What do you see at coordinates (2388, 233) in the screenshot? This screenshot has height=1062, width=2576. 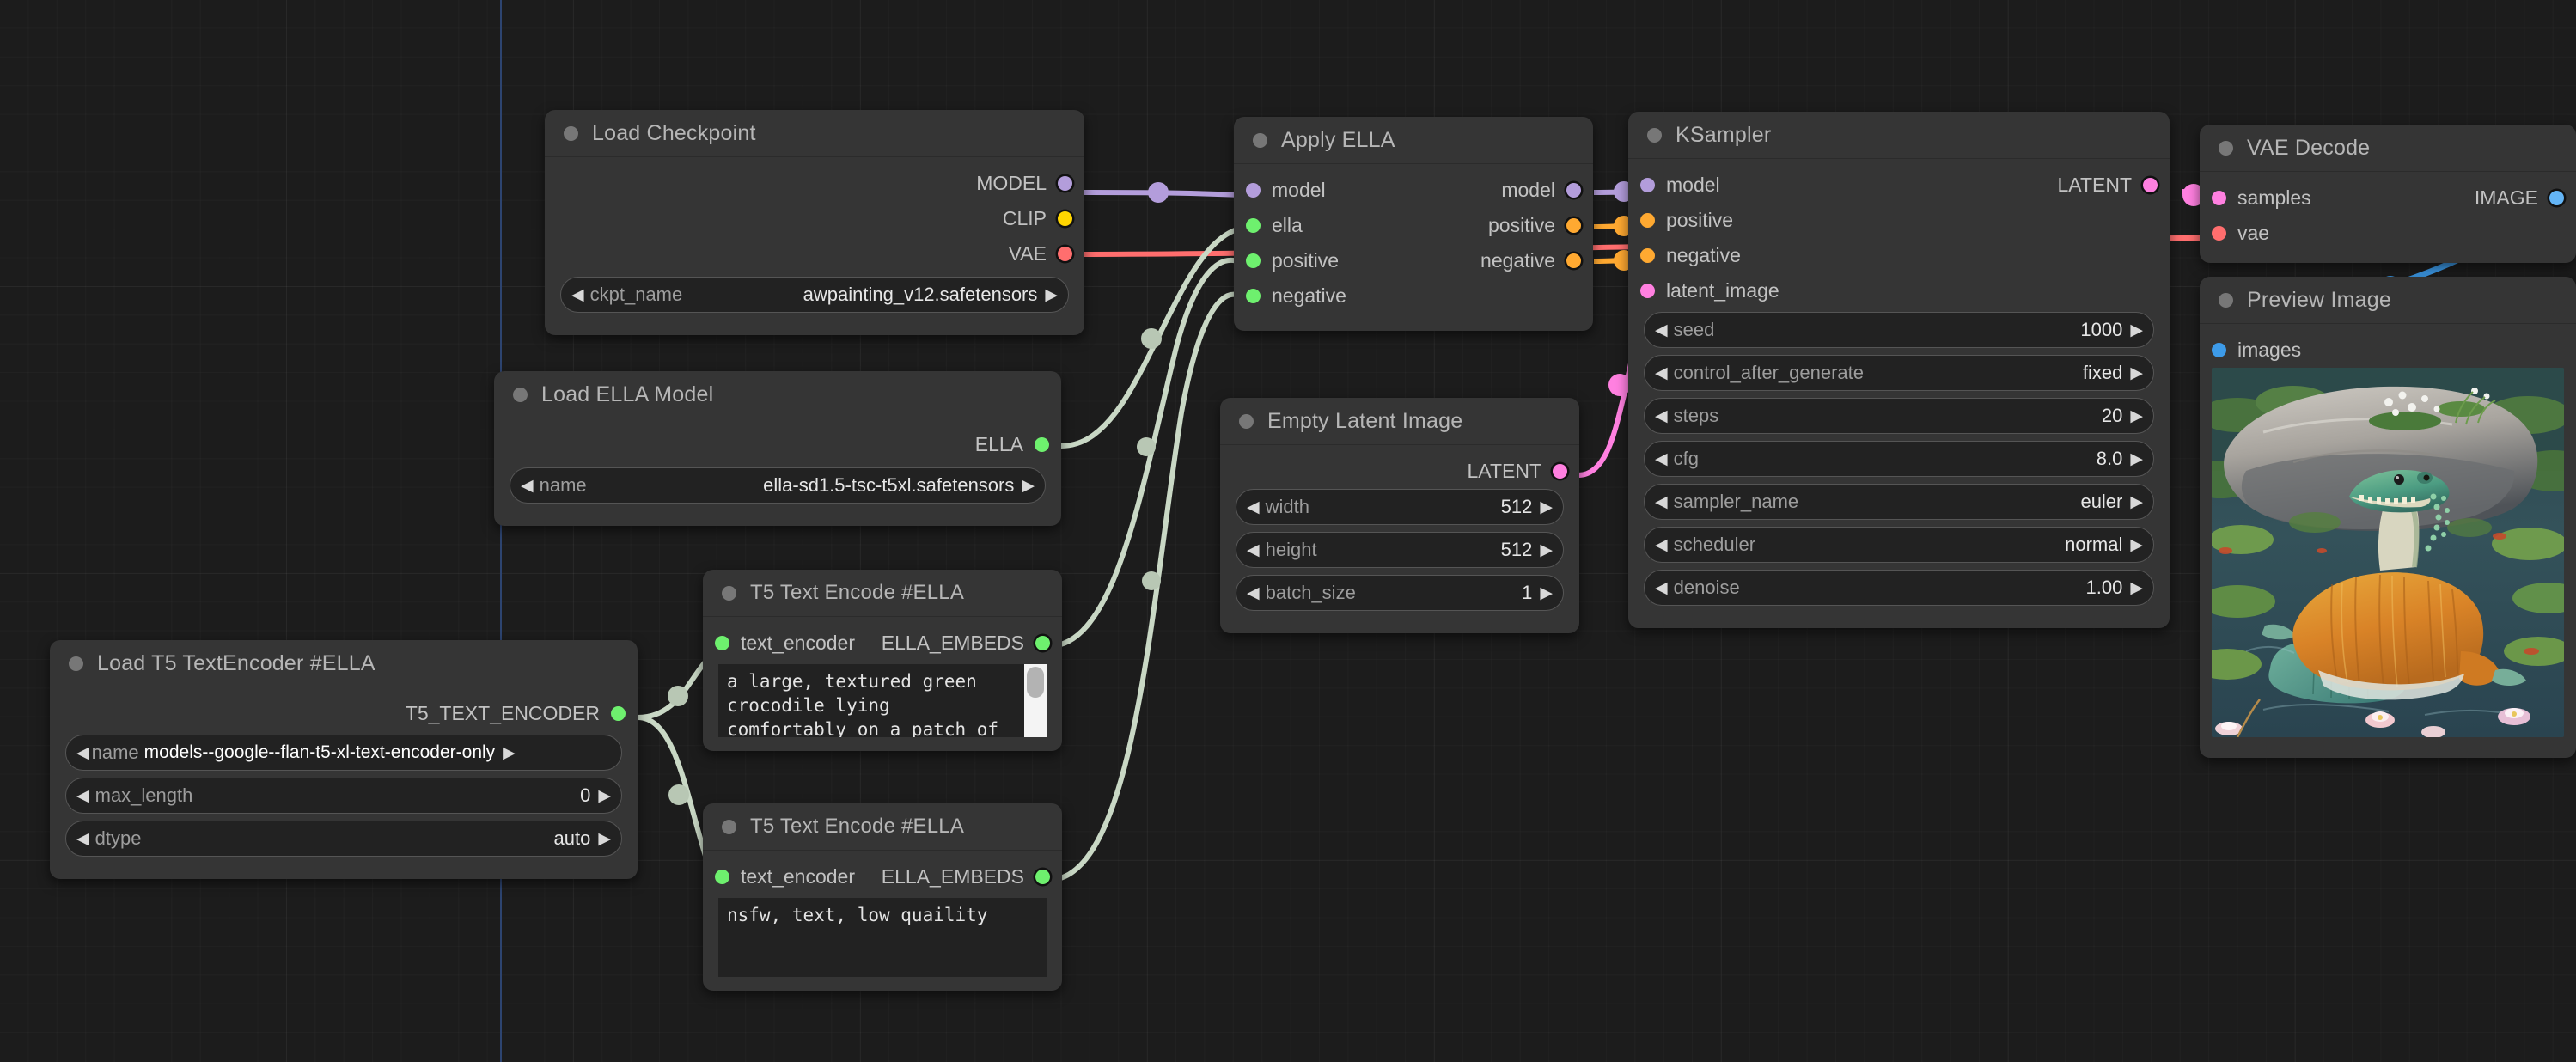 I see `input-slot-vae: vae` at bounding box center [2388, 233].